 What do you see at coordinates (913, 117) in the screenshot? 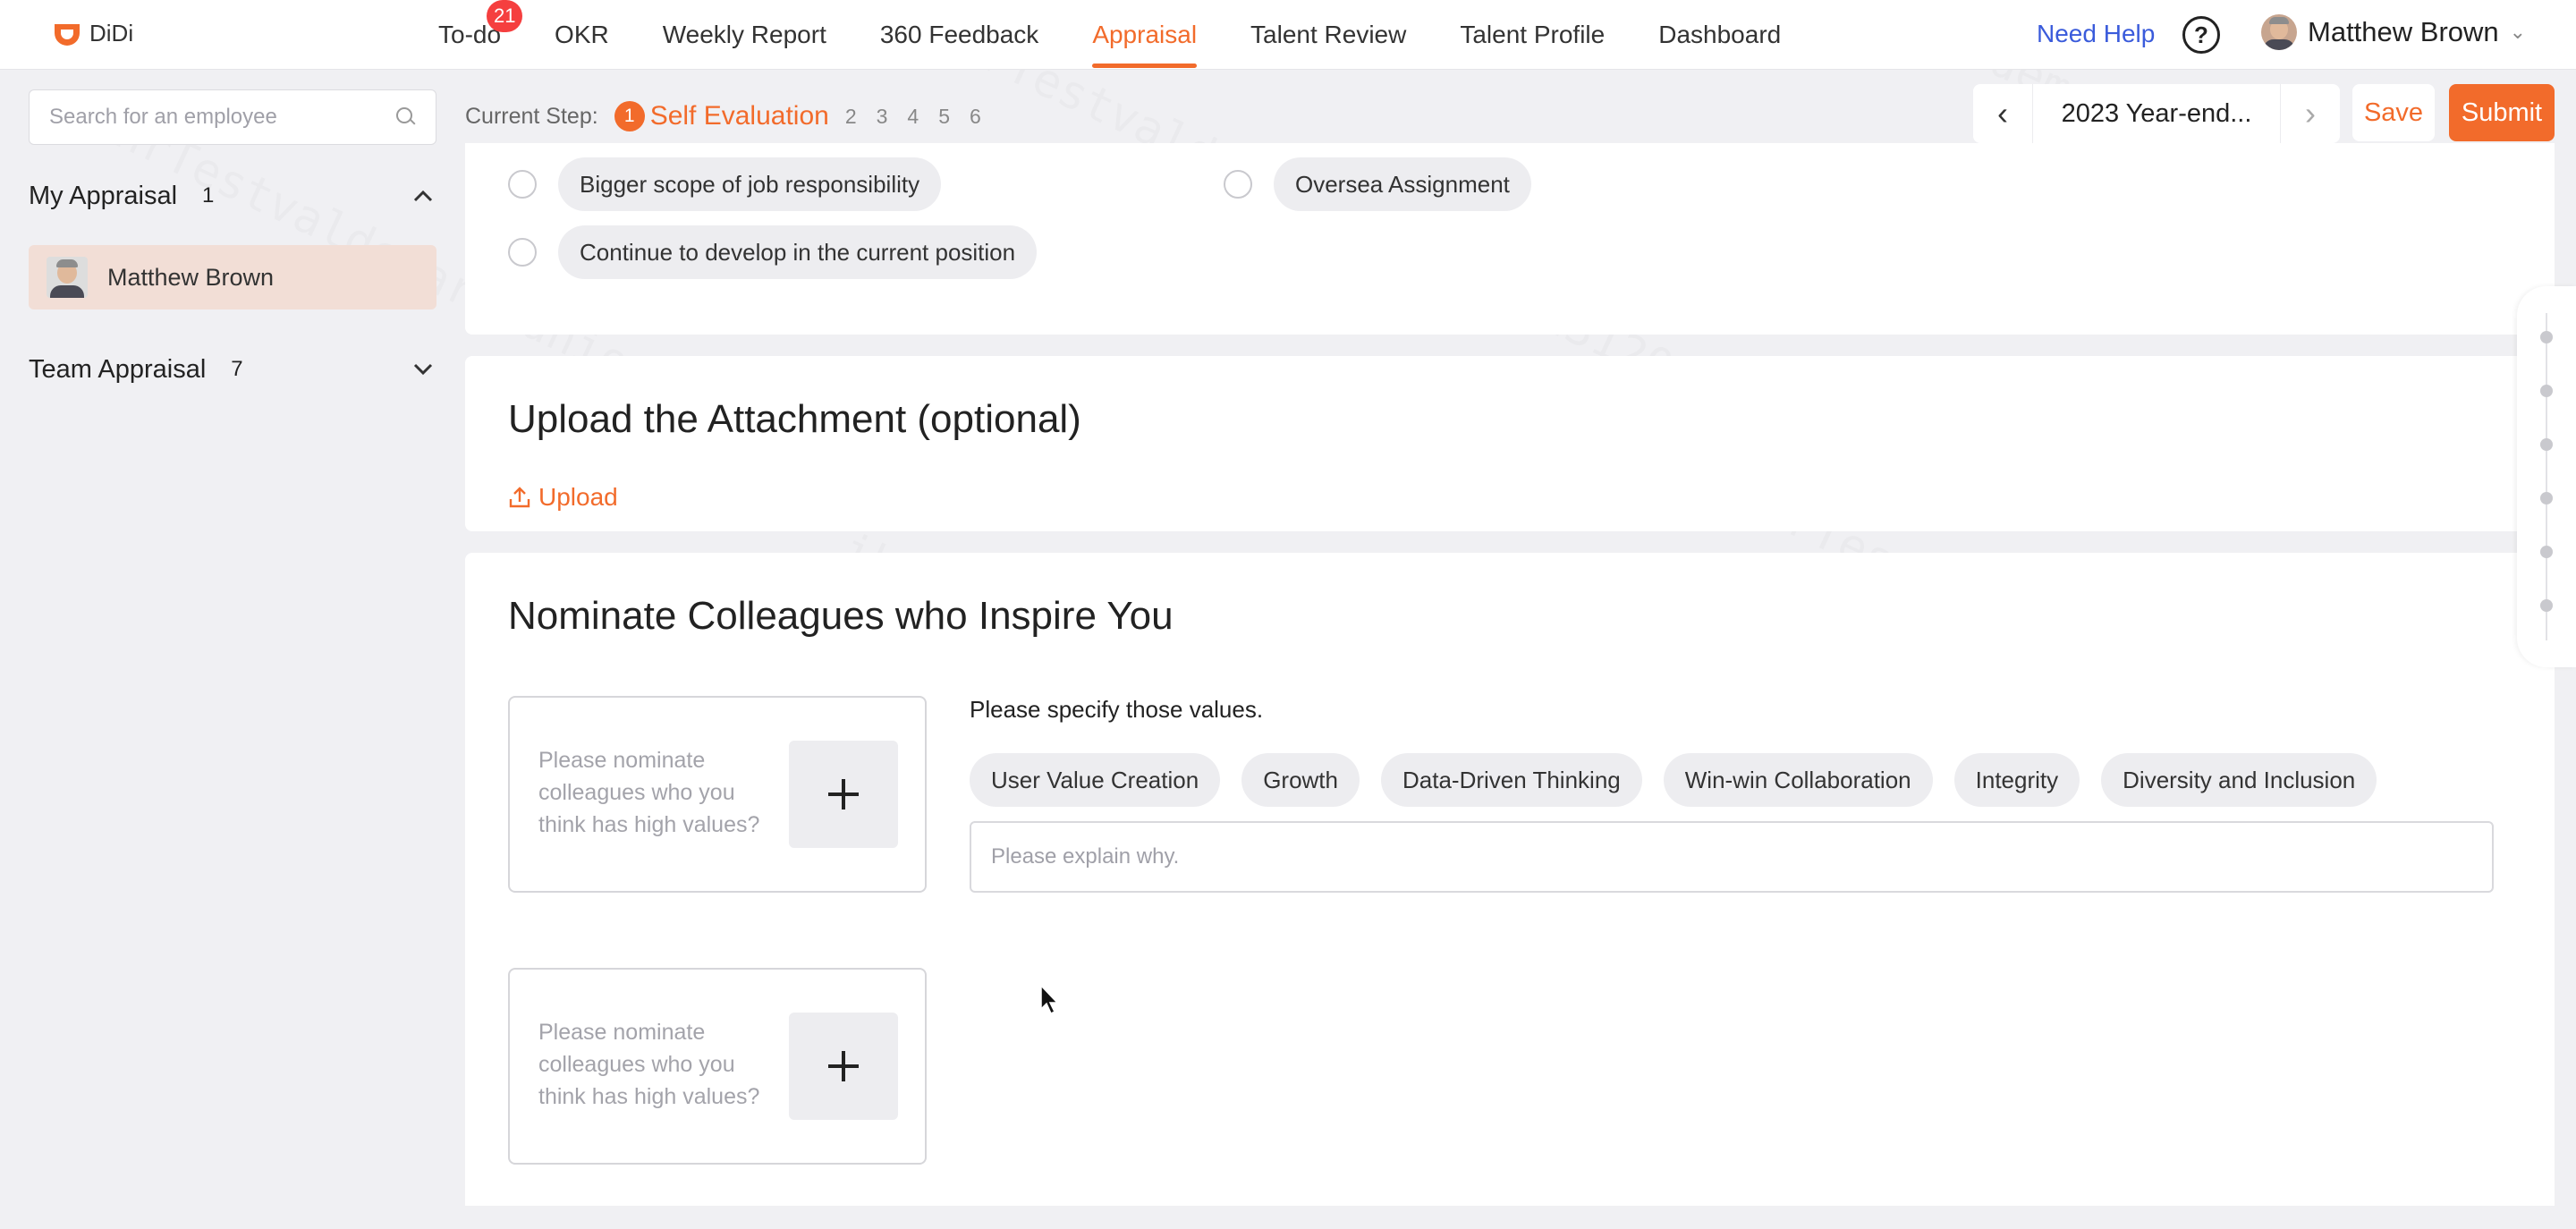
I see `step-4: 4` at bounding box center [913, 117].